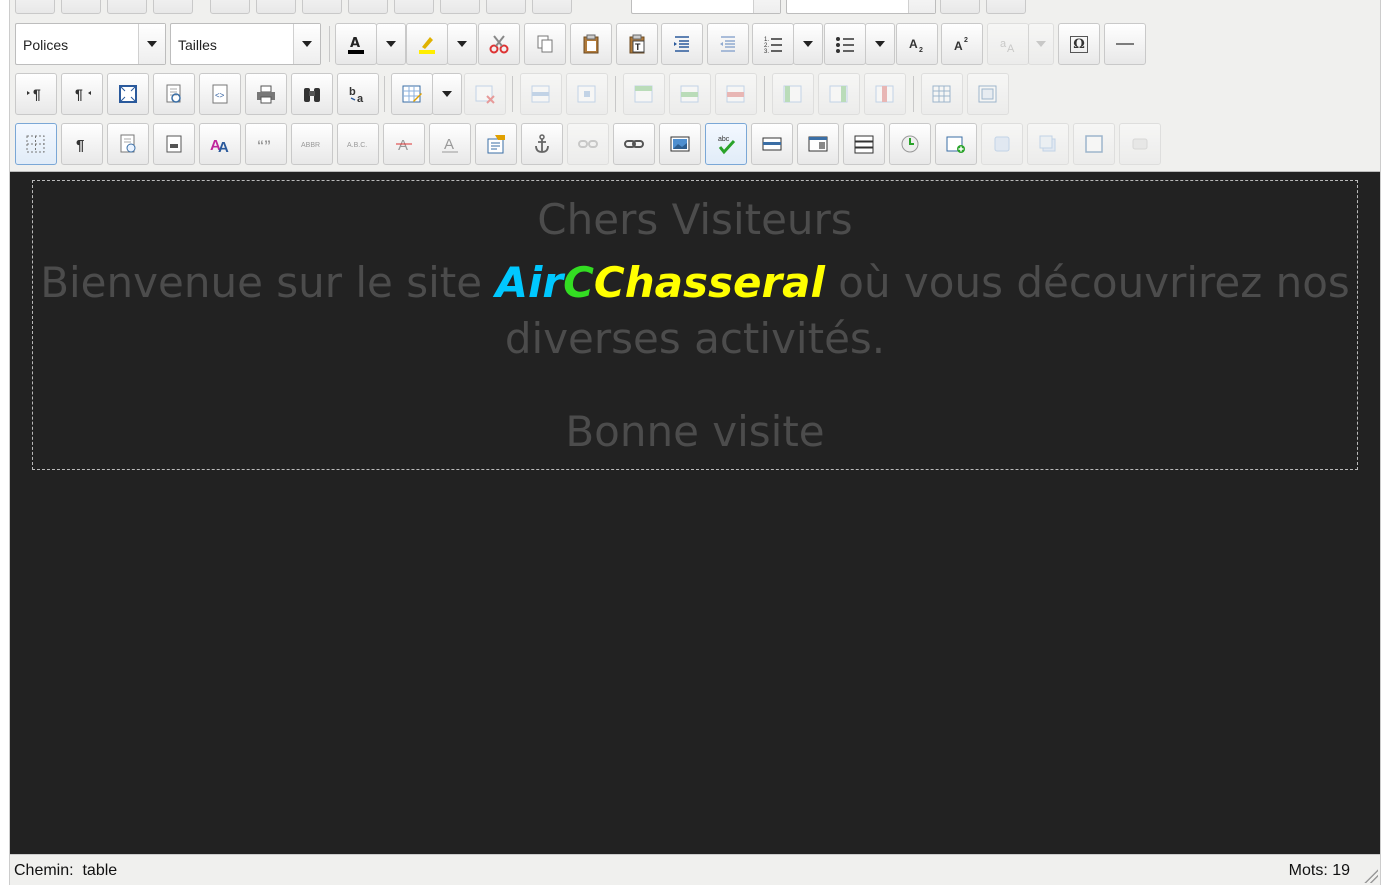 The height and width of the screenshot is (885, 1397). Describe the element at coordinates (1140, 144) in the screenshot. I see `style-props-button` at that location.